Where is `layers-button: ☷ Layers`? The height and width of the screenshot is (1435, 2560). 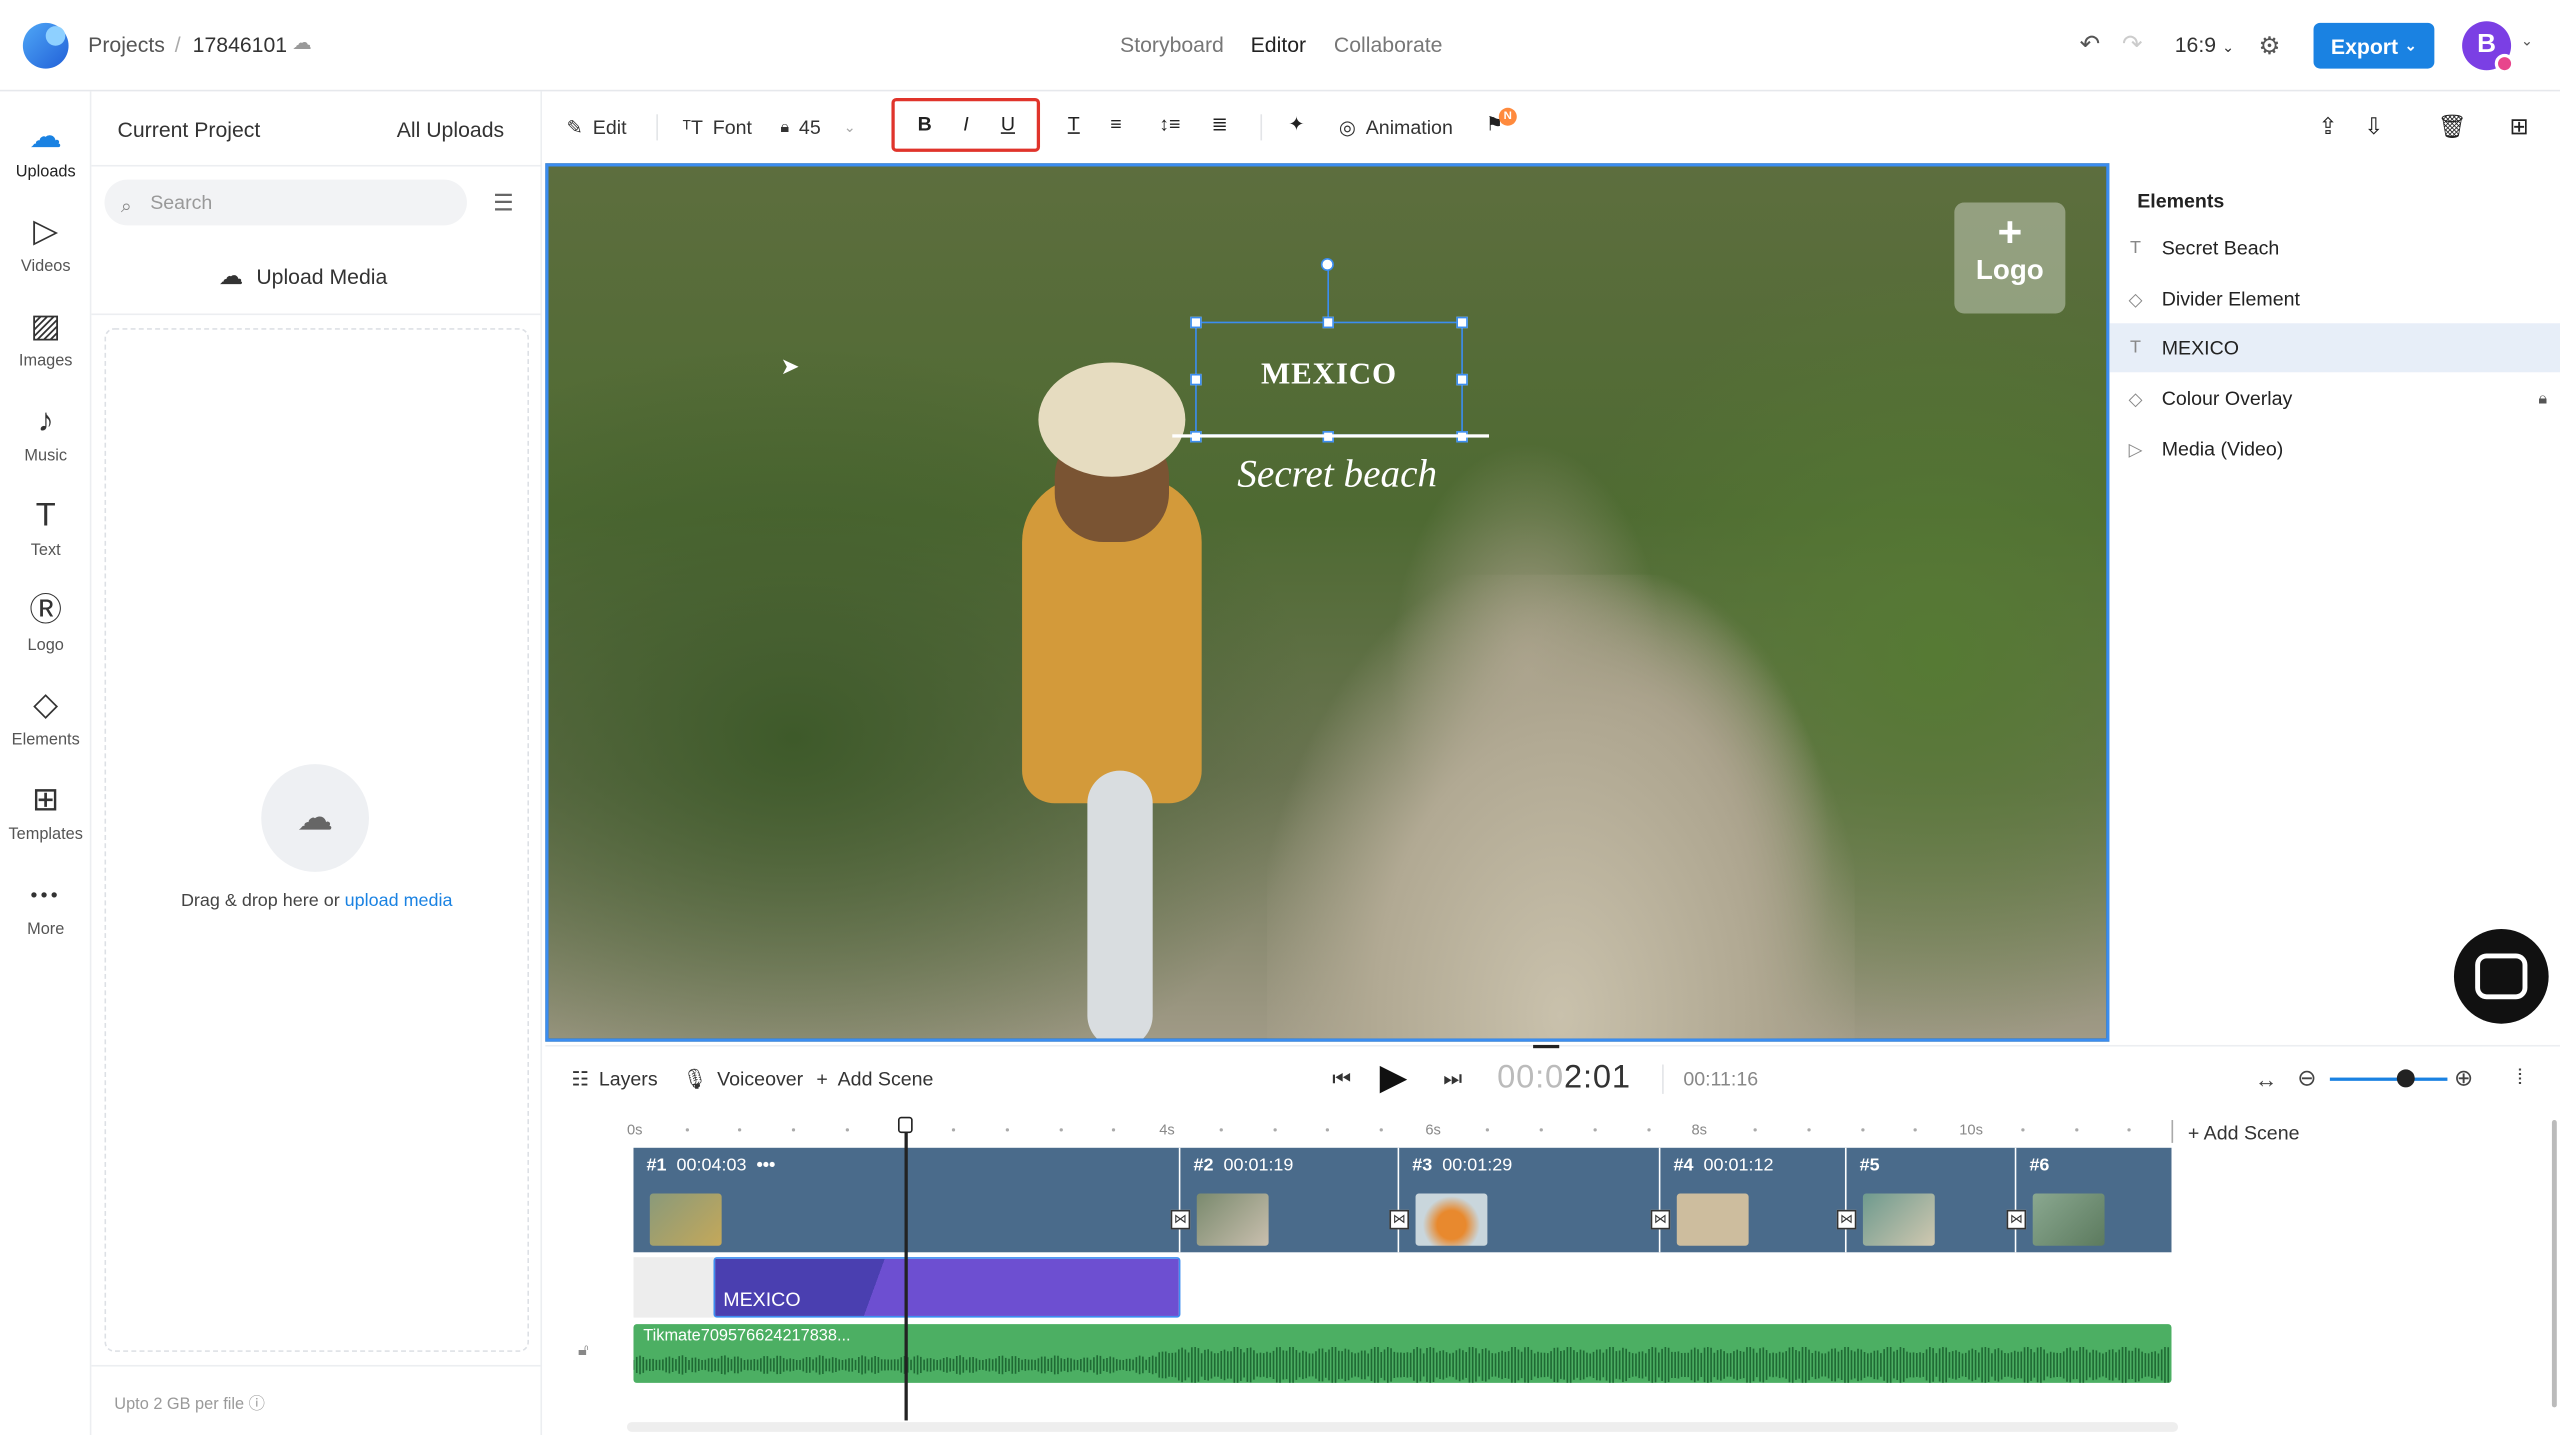
layers-button: ☷ Layers is located at coordinates (614, 1079).